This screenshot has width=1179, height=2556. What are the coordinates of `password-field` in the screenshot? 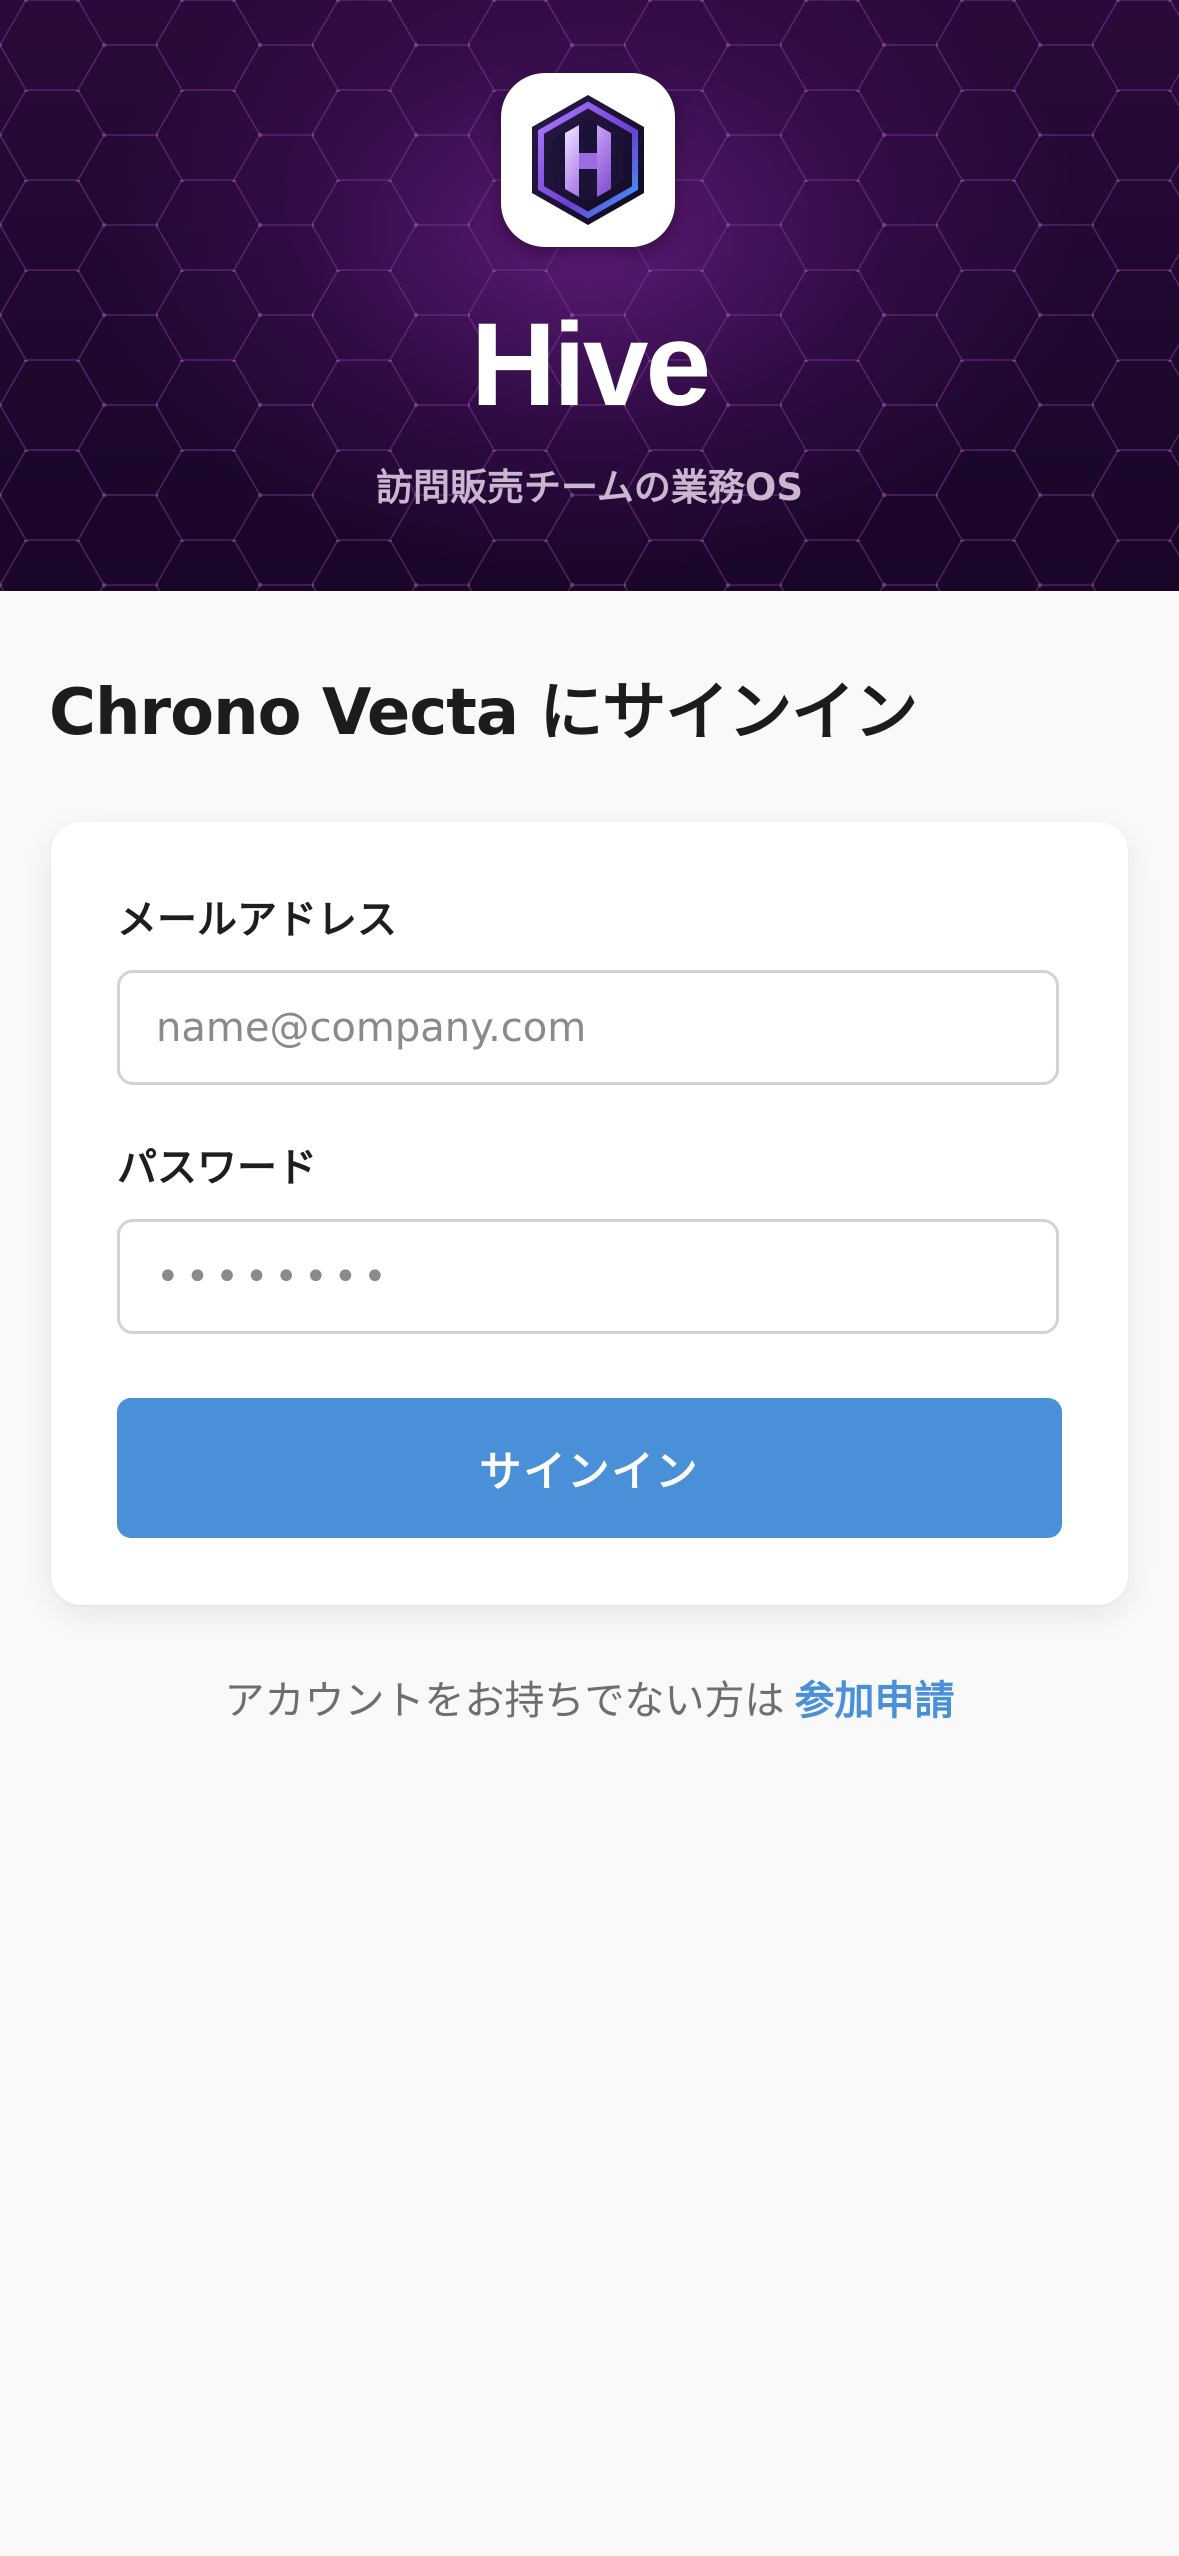 It's located at (588, 1276).